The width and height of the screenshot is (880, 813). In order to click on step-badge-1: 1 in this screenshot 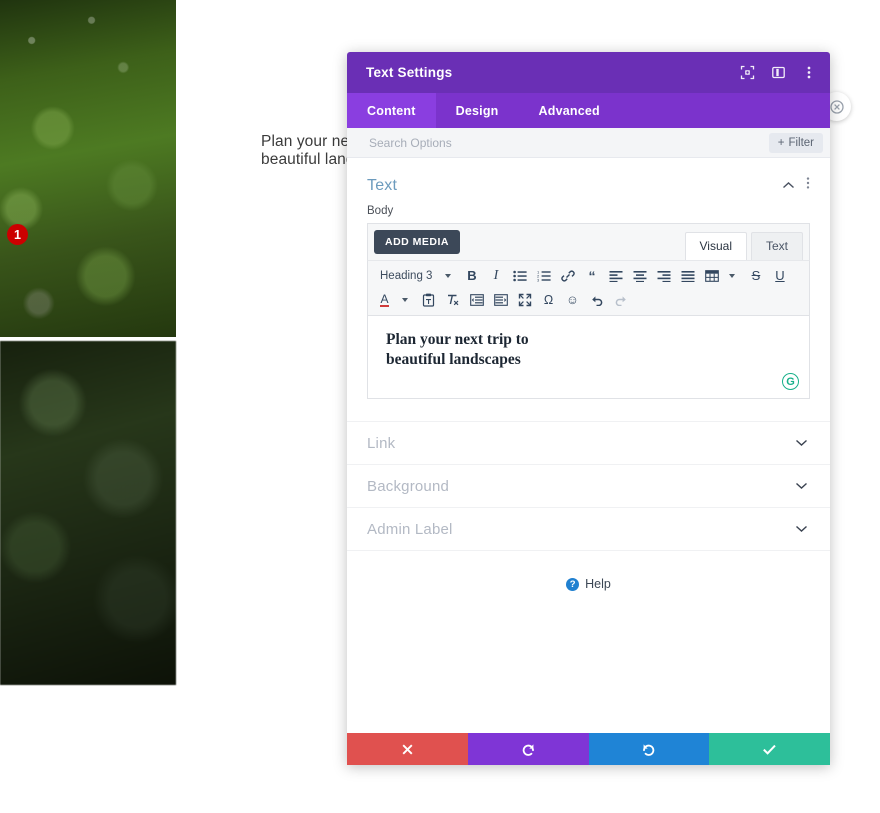, I will do `click(17, 234)`.